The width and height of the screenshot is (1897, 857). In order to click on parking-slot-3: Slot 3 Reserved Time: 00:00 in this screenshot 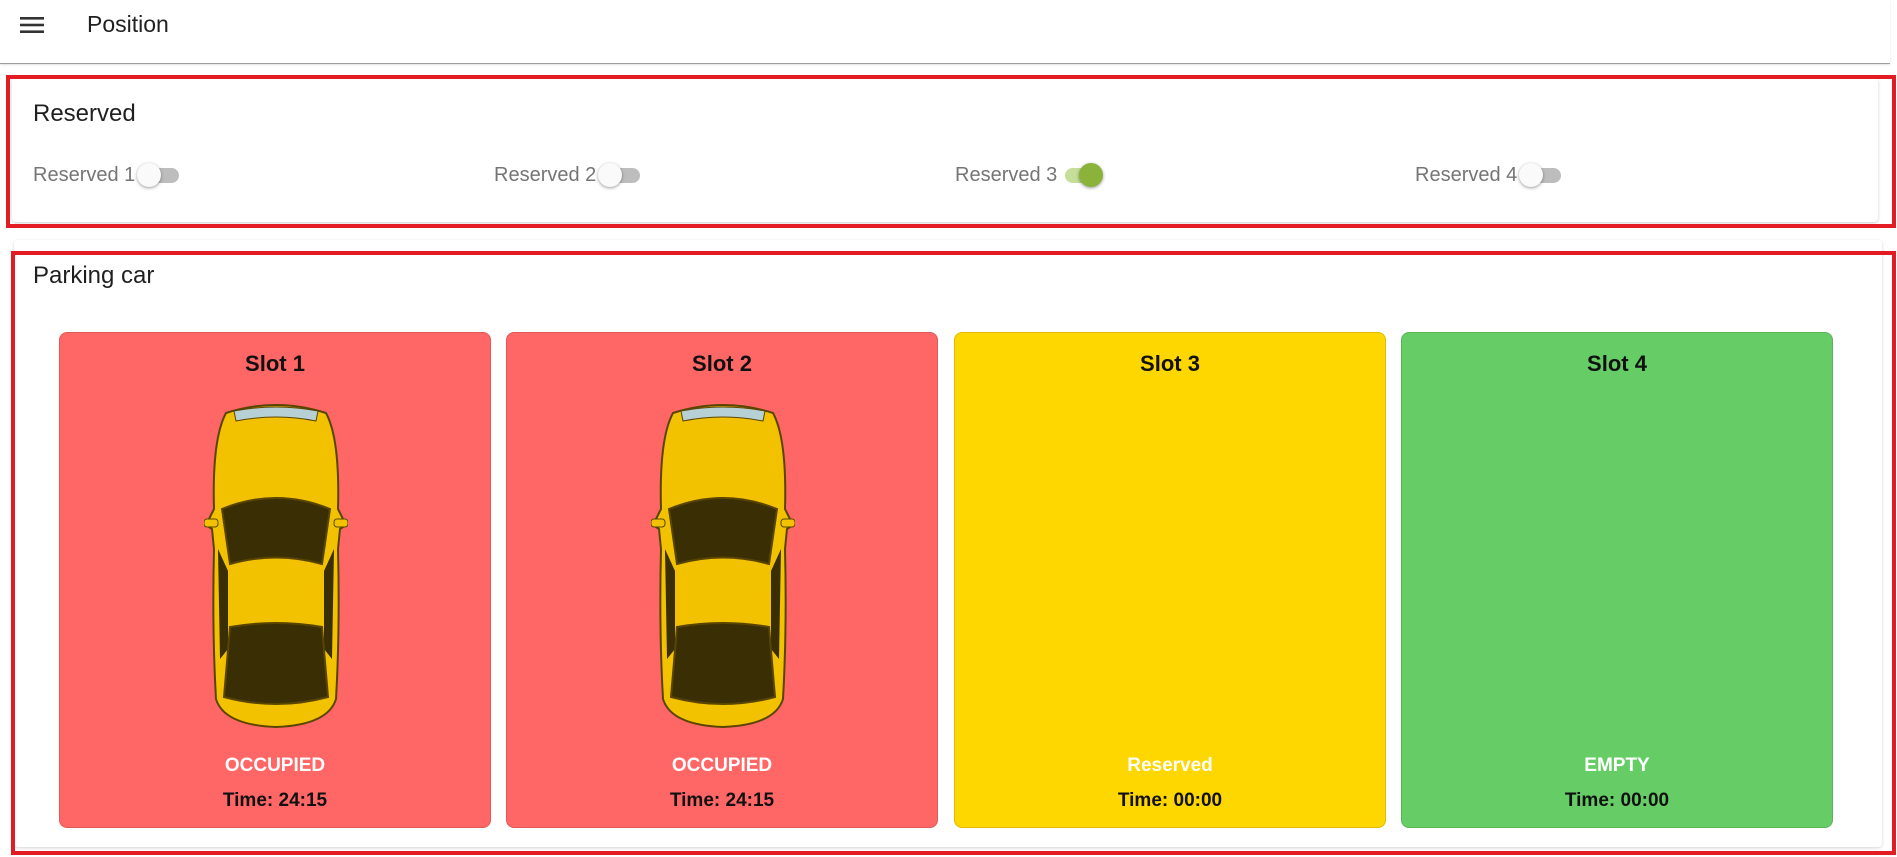, I will do `click(1170, 580)`.